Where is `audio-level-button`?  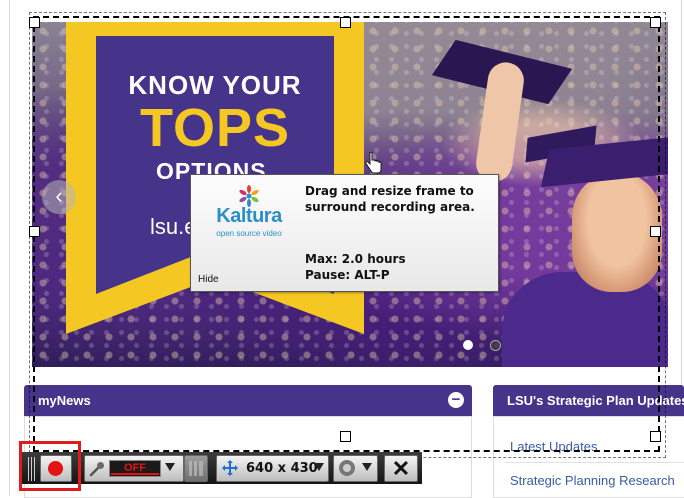 audio-level-button is located at coordinates (196, 468).